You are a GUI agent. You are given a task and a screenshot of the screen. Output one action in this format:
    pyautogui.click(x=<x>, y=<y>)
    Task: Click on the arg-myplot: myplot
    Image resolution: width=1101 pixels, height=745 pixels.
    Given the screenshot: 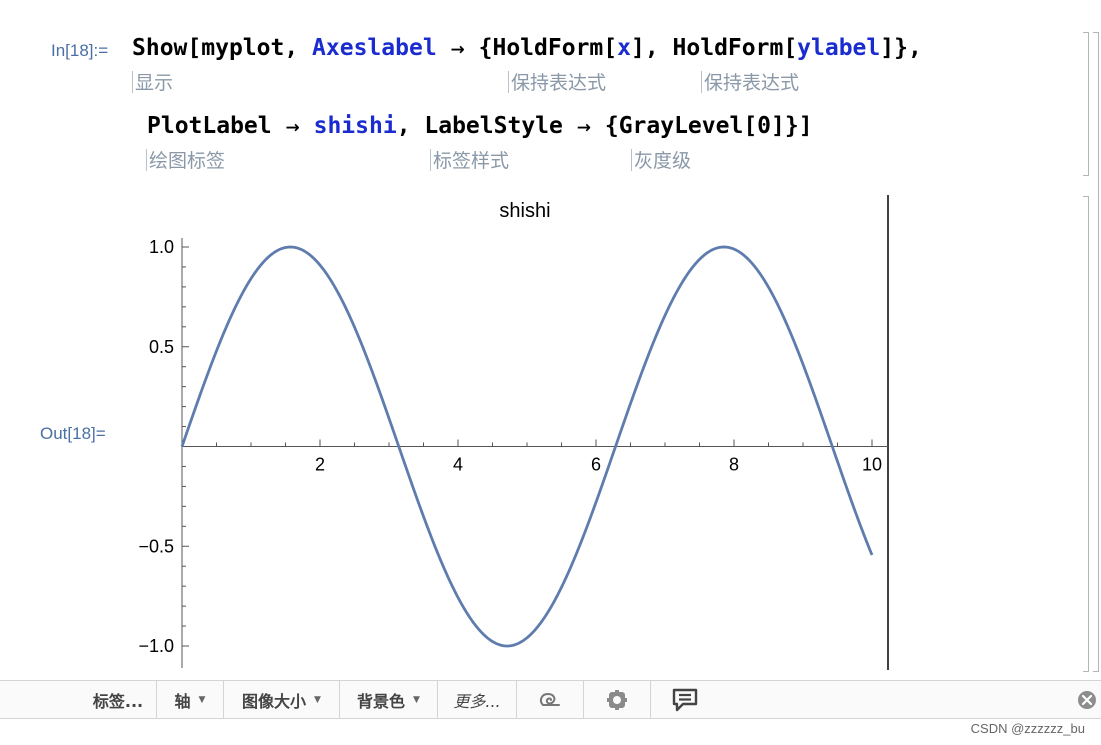 What is the action you would take?
    pyautogui.click(x=243, y=48)
    